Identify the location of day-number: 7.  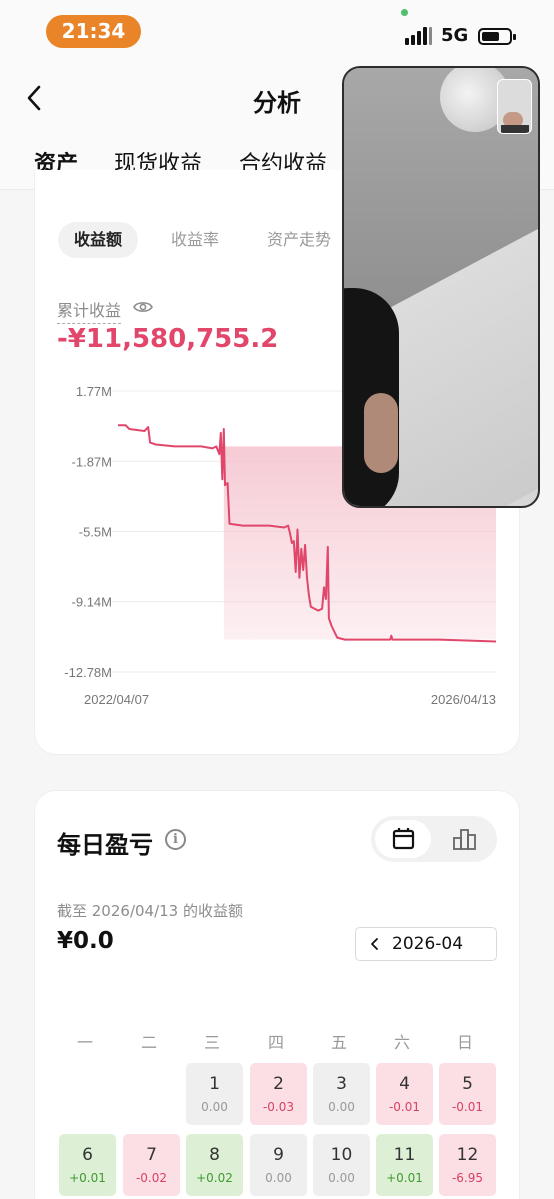
(151, 1155).